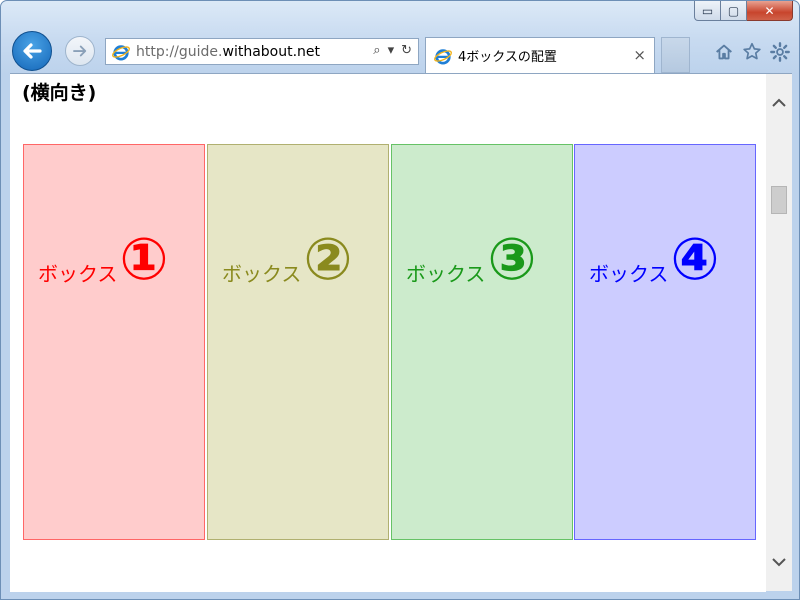  I want to click on refresh-icon: ↻, so click(406, 50).